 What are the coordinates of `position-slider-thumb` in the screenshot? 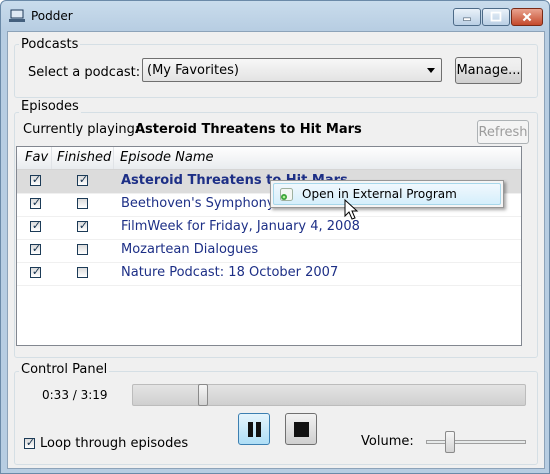 It's located at (203, 395).